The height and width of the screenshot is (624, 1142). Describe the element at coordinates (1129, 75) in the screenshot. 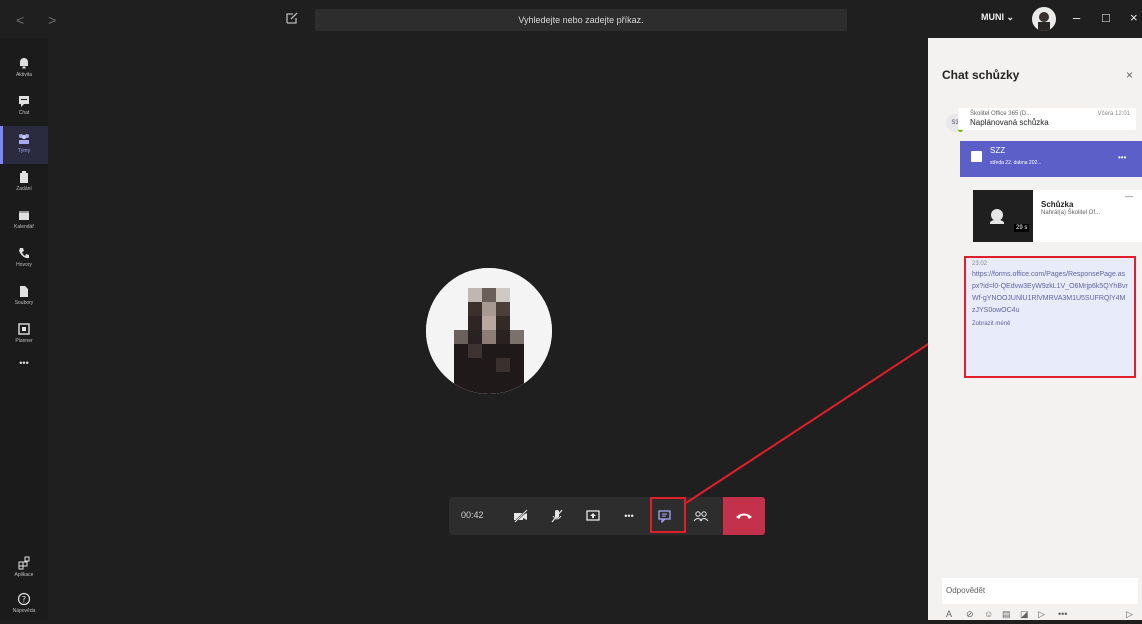

I see `close-panel-button: ×` at that location.